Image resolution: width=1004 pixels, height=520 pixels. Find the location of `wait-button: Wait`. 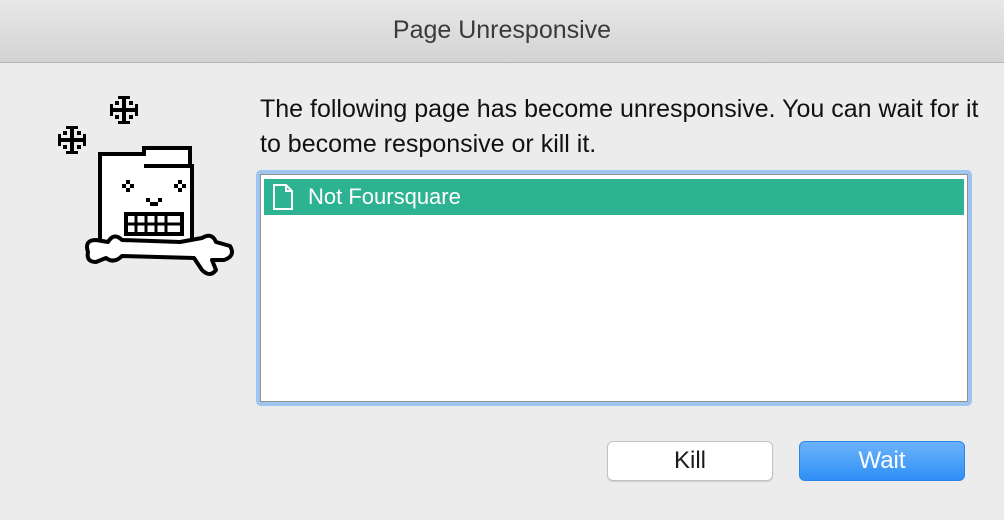

wait-button: Wait is located at coordinates (882, 461).